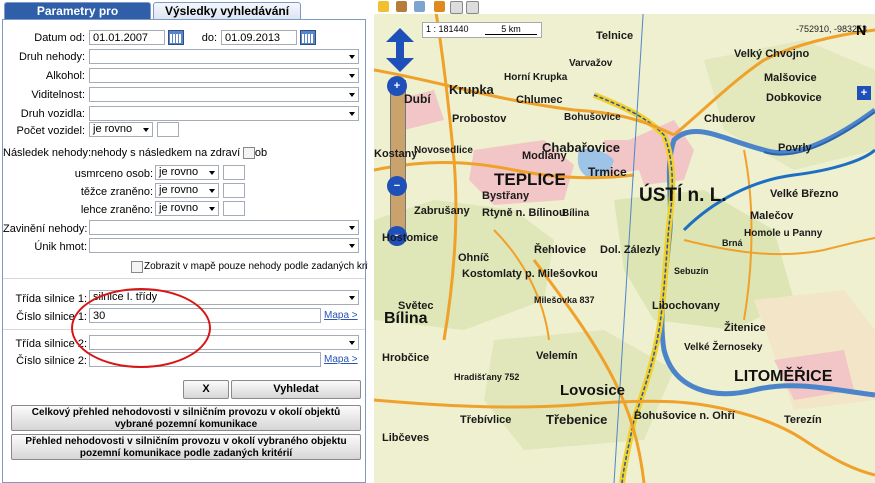 This screenshot has width=875, height=483. Describe the element at coordinates (296, 389) in the screenshot. I see `search-button: Vyhledat` at that location.